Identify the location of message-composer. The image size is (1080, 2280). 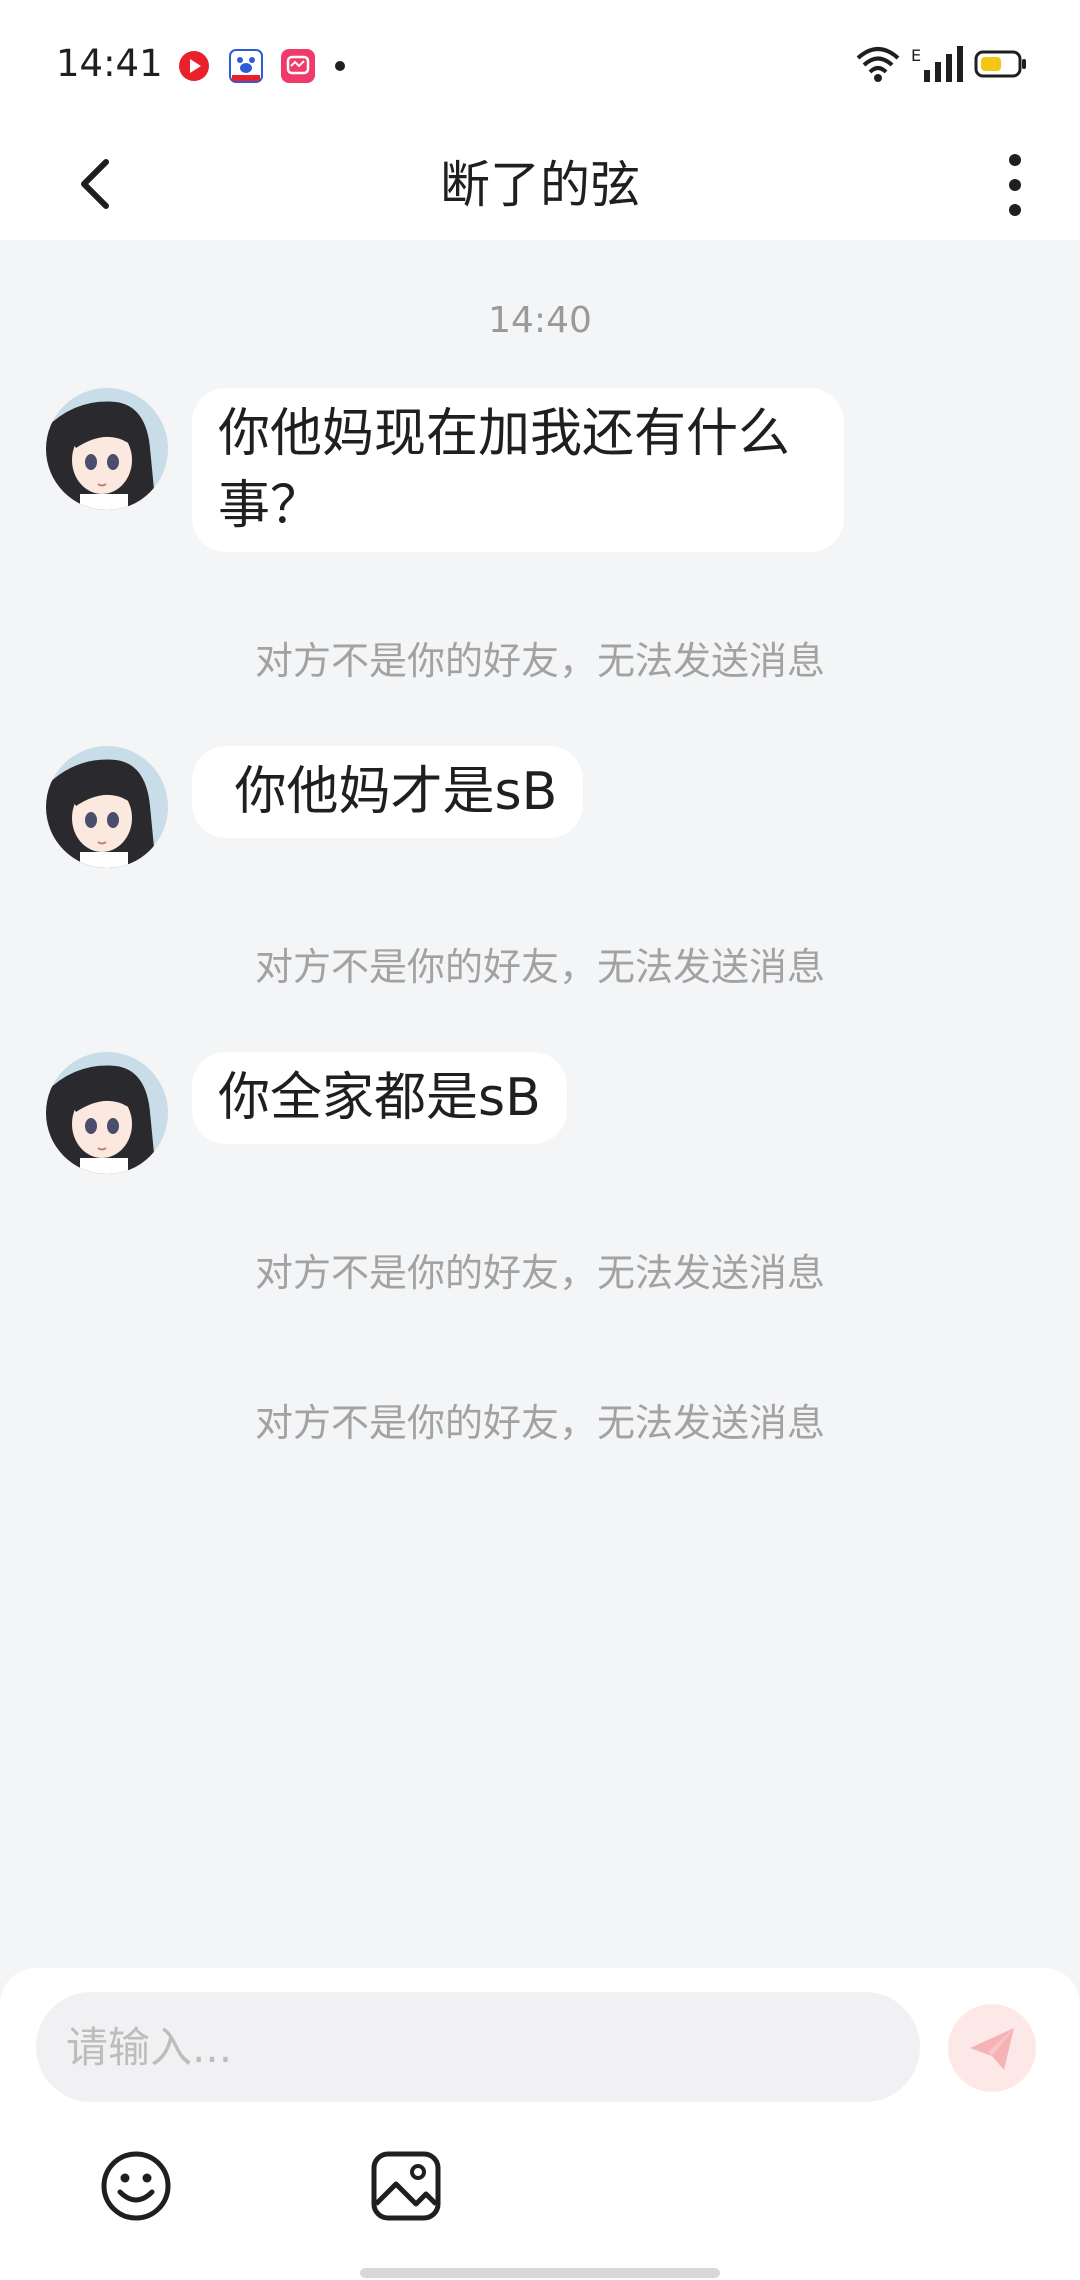
(540, 2124).